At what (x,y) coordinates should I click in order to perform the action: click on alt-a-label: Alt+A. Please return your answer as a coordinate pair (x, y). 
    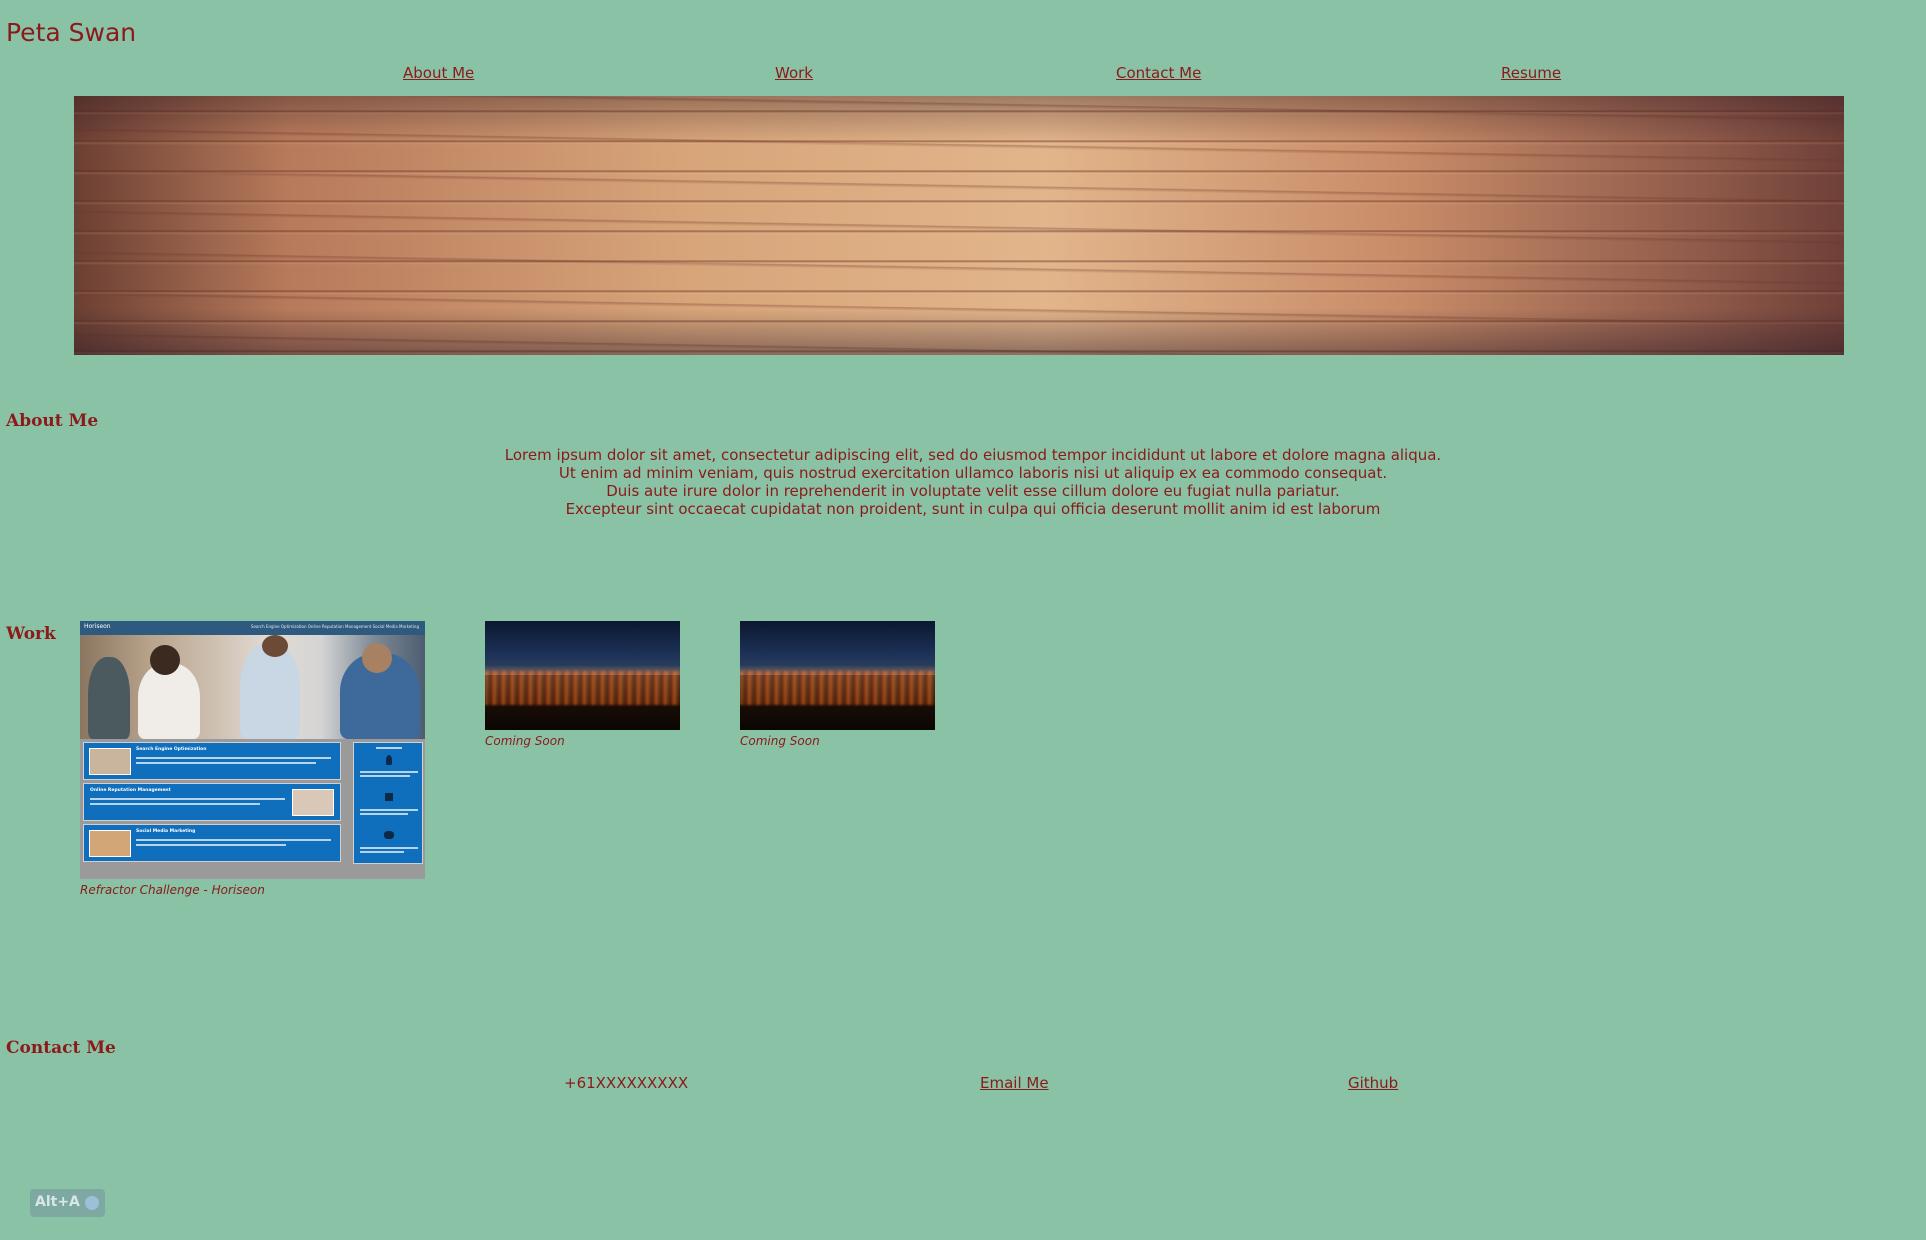
    Looking at the image, I should click on (57, 1202).